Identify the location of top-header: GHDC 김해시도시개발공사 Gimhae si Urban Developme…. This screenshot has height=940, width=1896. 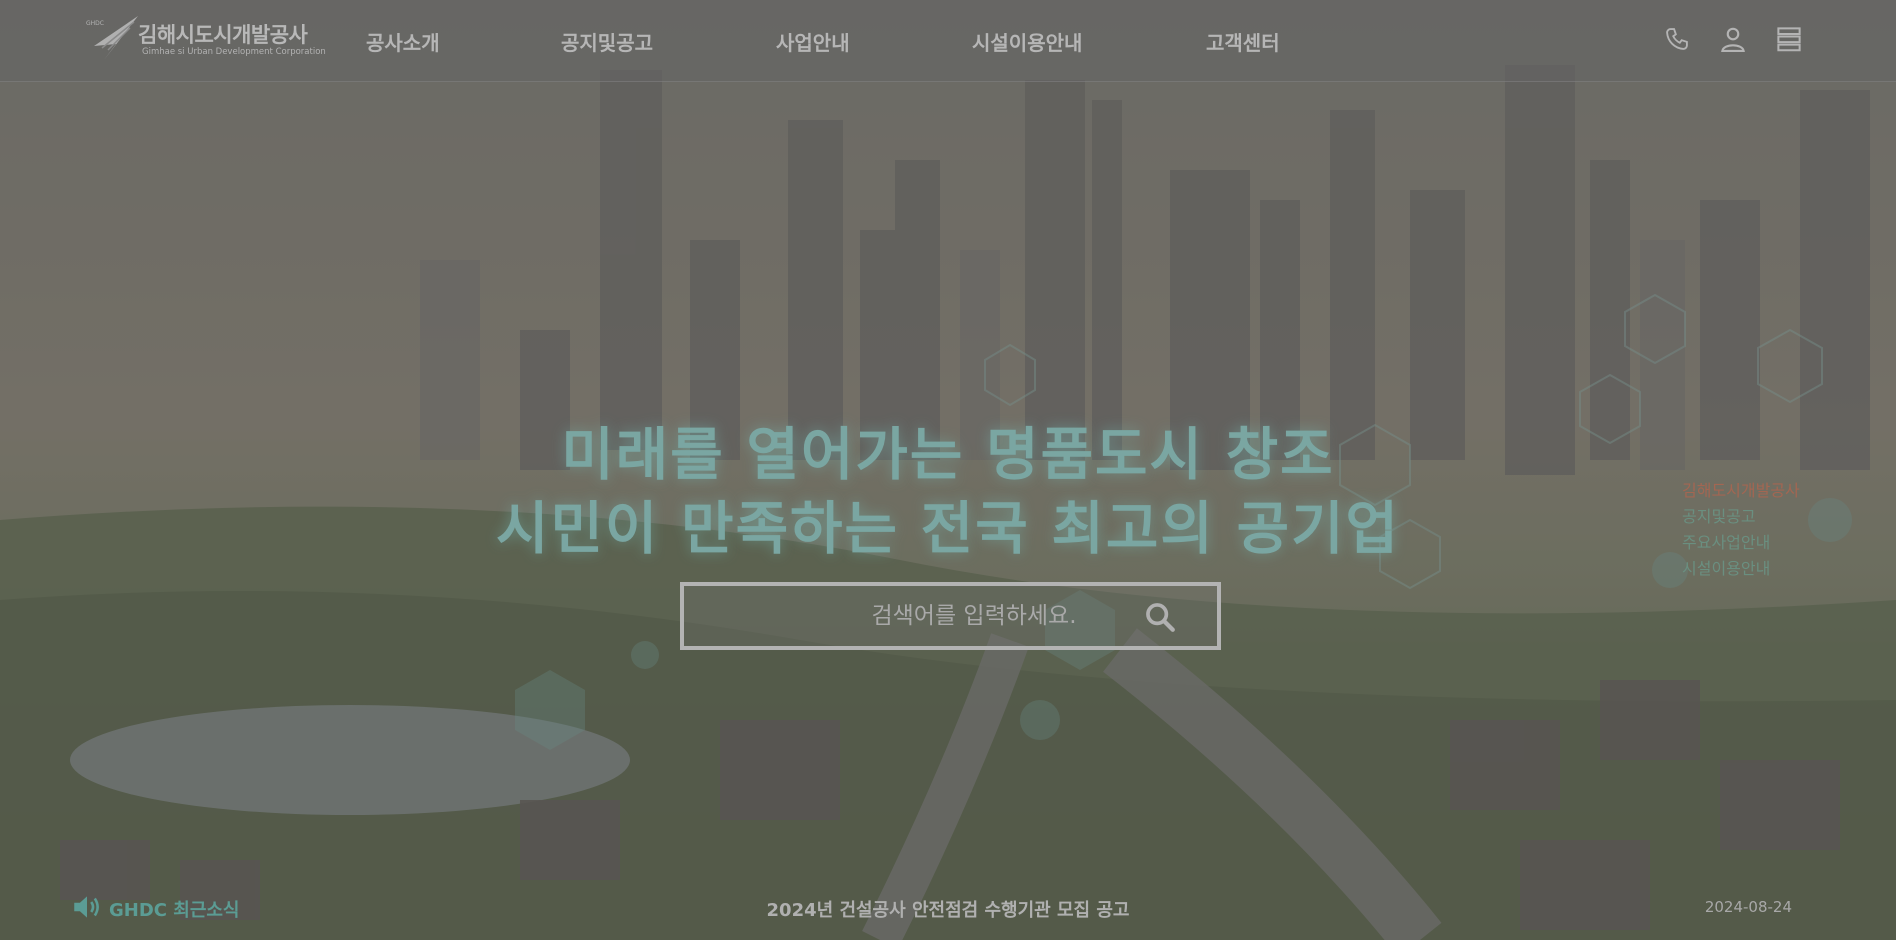
(948, 41).